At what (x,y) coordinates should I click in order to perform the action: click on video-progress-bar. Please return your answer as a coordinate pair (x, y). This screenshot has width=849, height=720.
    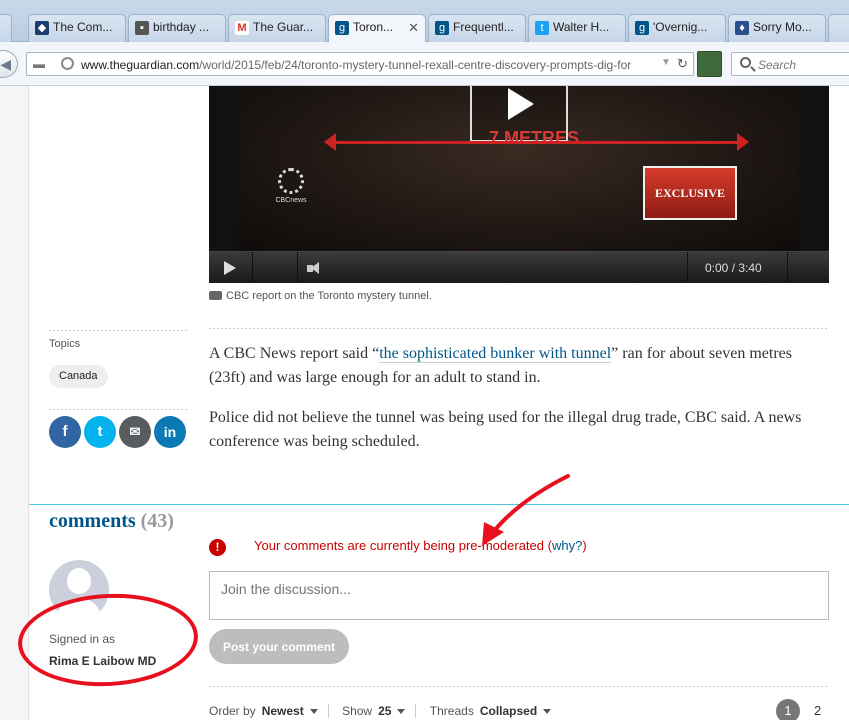
    Looking at the image, I should click on (493, 267).